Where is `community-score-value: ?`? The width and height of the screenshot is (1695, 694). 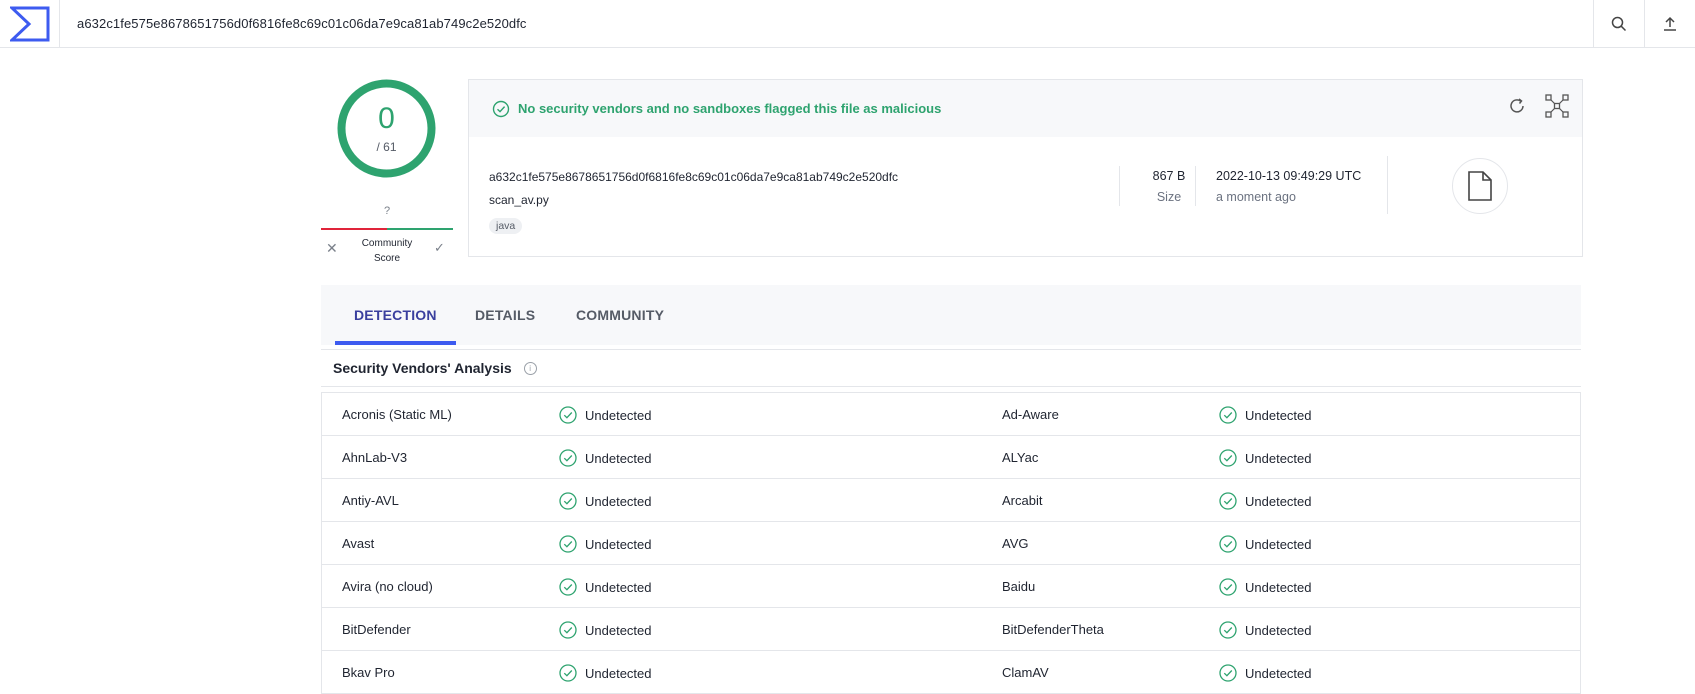
community-score-value: ? is located at coordinates (387, 211).